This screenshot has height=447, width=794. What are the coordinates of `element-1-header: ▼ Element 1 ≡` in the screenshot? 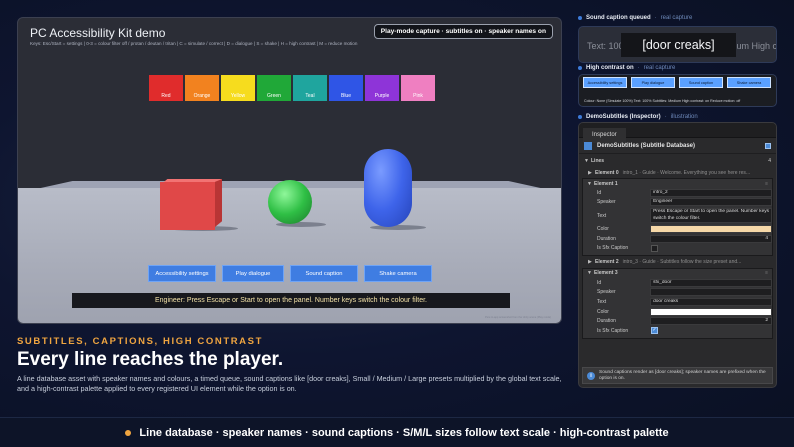 It's located at (677, 183).